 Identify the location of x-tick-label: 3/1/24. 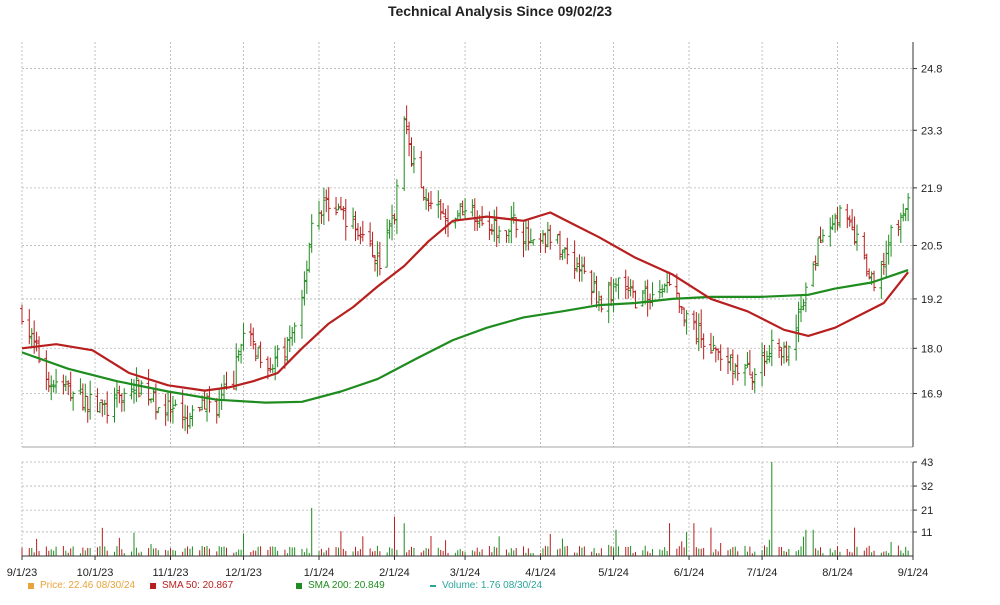
(465, 573).